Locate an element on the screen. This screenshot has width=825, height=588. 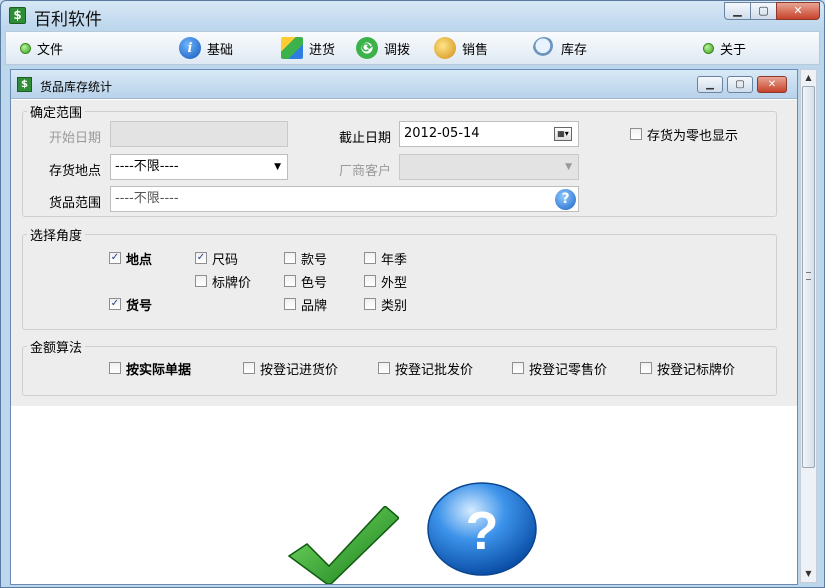
amount-actual-checkbox: 按实际单据 is located at coordinates (150, 369).